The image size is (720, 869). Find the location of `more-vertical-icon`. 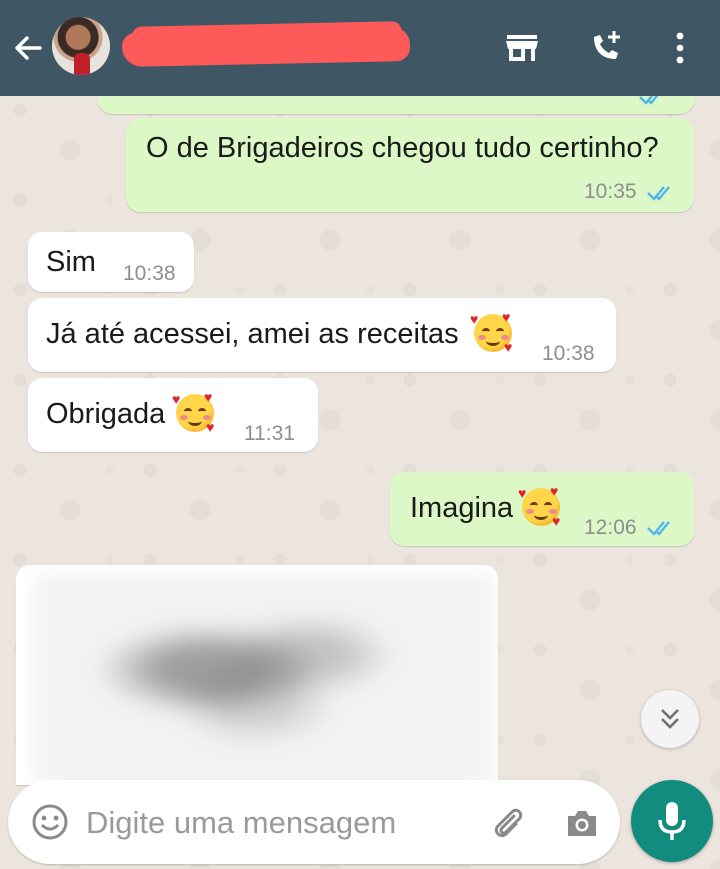

more-vertical-icon is located at coordinates (680, 48).